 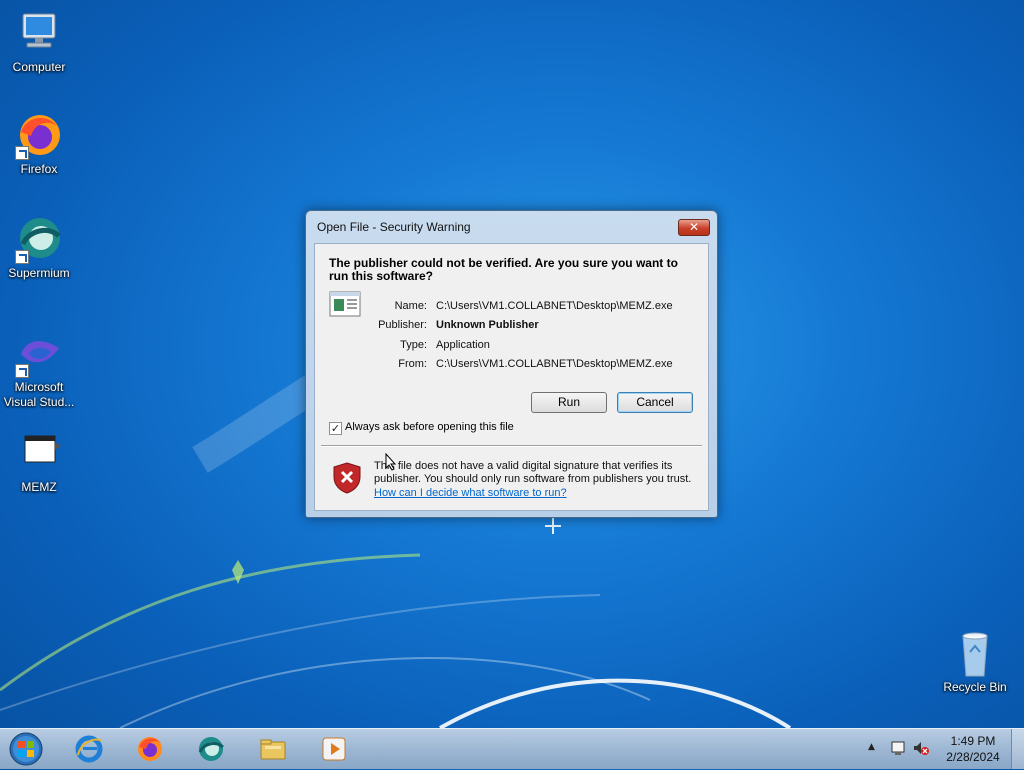 What do you see at coordinates (655, 402) in the screenshot?
I see `cancel-button: Cancel` at bounding box center [655, 402].